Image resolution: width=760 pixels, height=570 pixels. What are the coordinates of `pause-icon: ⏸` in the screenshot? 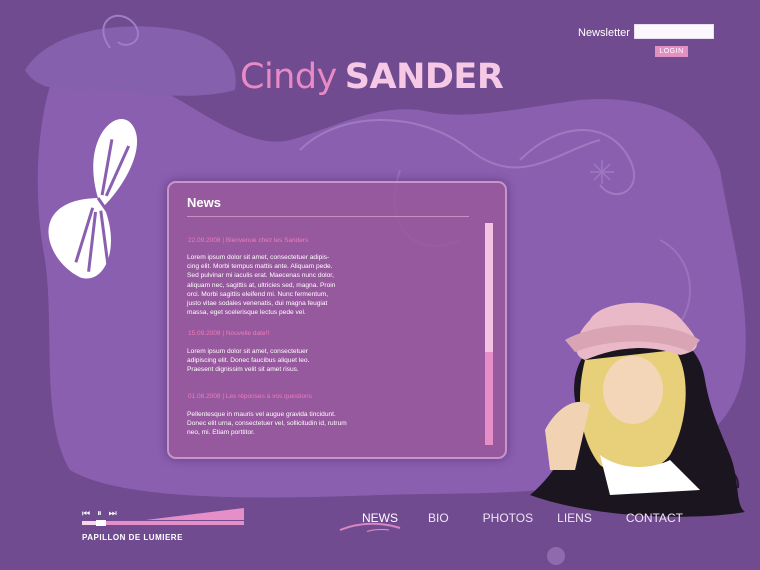 It's located at (99, 514).